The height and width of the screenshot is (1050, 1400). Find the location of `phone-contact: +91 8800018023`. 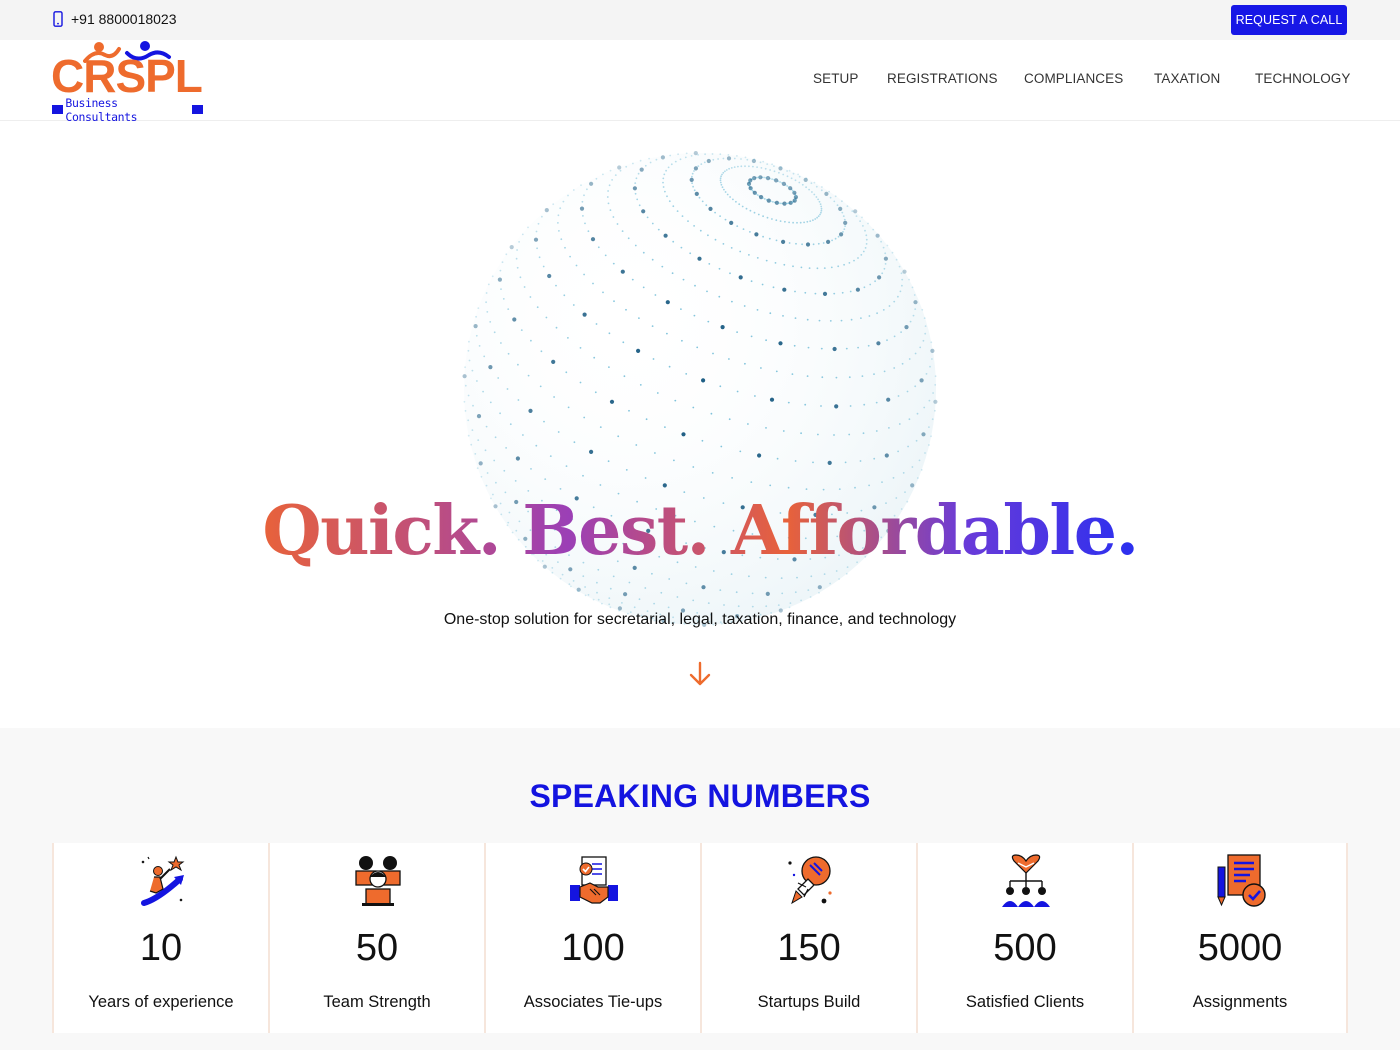

phone-contact: +91 8800018023 is located at coordinates (115, 19).